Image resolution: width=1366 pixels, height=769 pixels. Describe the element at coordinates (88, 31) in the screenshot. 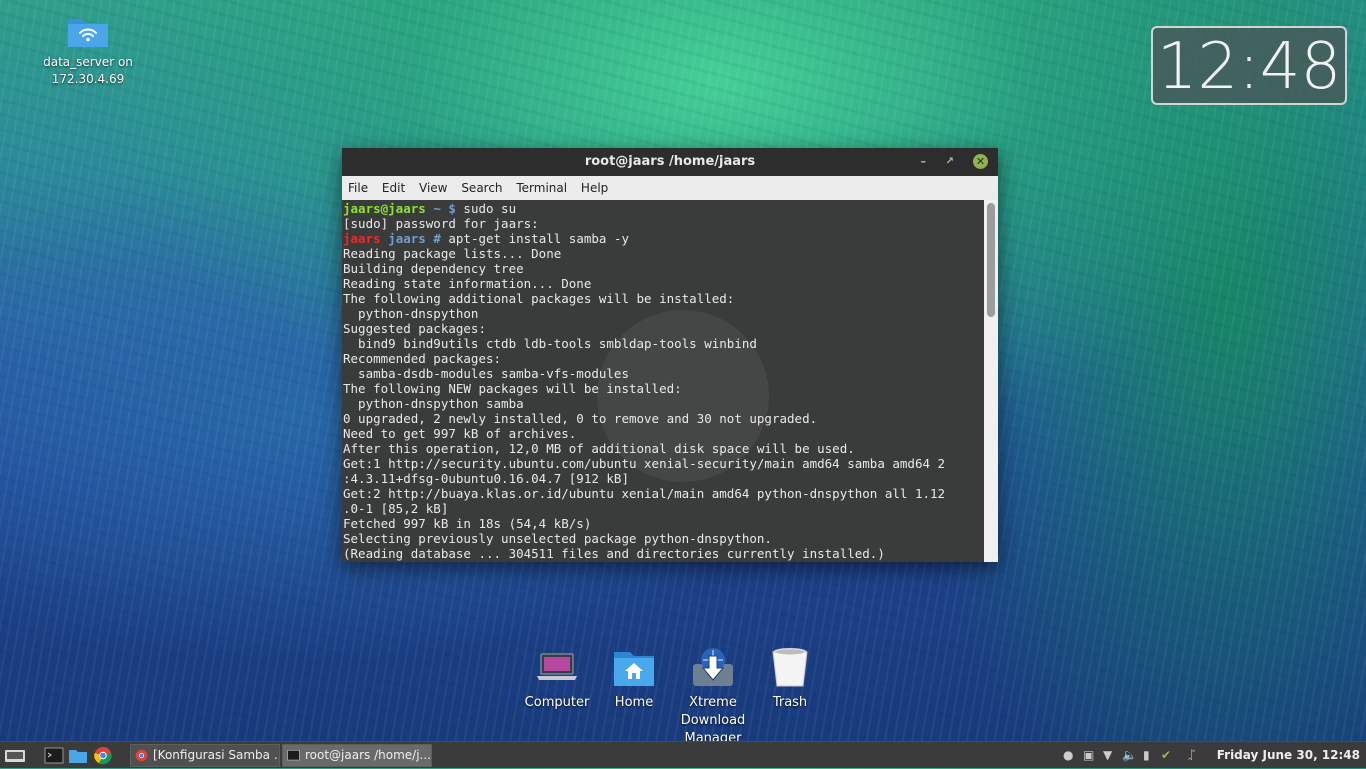

I see `network-folder-icon` at that location.